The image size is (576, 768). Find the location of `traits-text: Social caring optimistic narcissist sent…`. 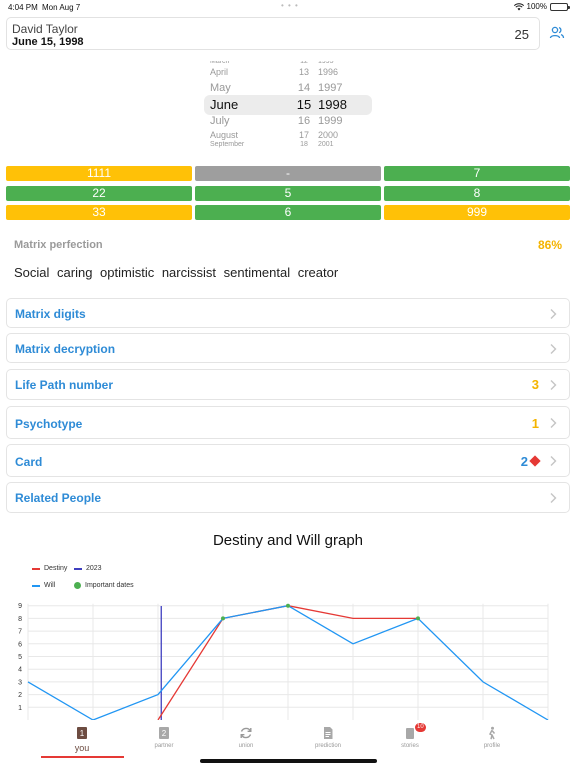

traits-text: Social caring optimistic narcissist sent… is located at coordinates (176, 272).